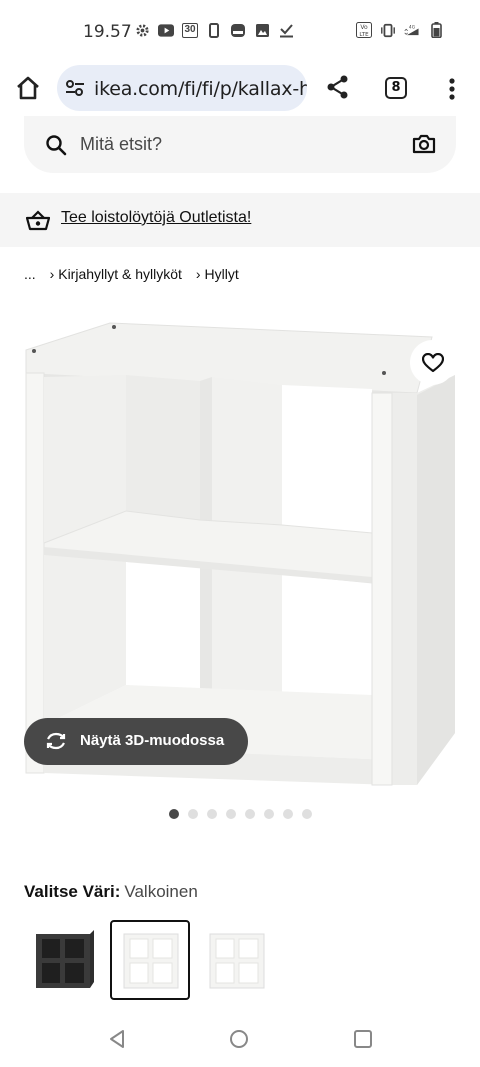 The image size is (480, 1067). Describe the element at coordinates (152, 740) in the screenshot. I see `view-3d-label: Näytä 3D-muodossa` at that location.